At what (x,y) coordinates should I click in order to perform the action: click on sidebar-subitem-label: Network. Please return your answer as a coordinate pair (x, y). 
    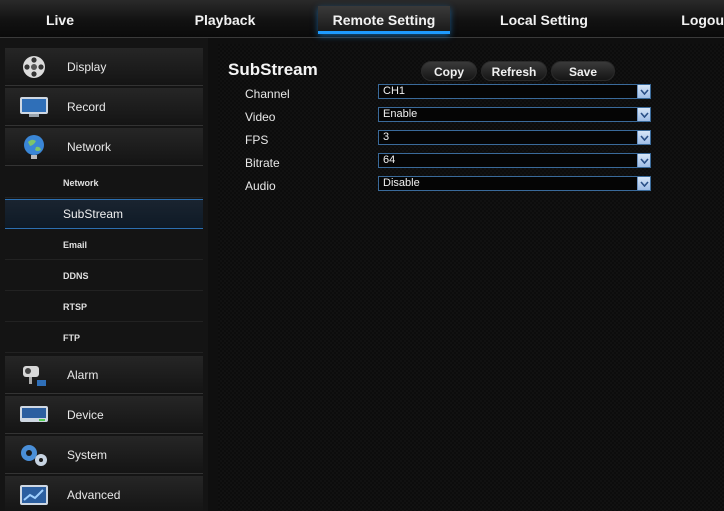
    Looking at the image, I should click on (81, 182).